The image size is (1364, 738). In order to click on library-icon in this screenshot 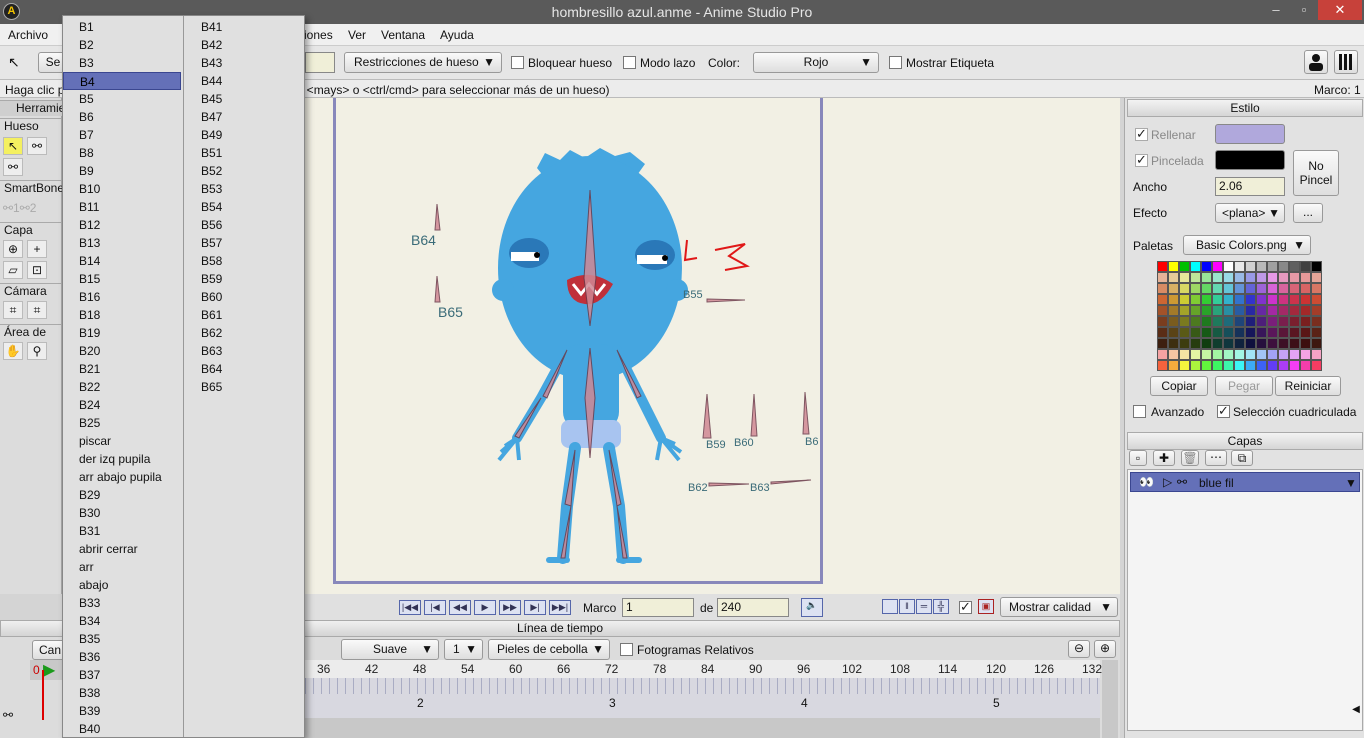, I will do `click(1346, 62)`.